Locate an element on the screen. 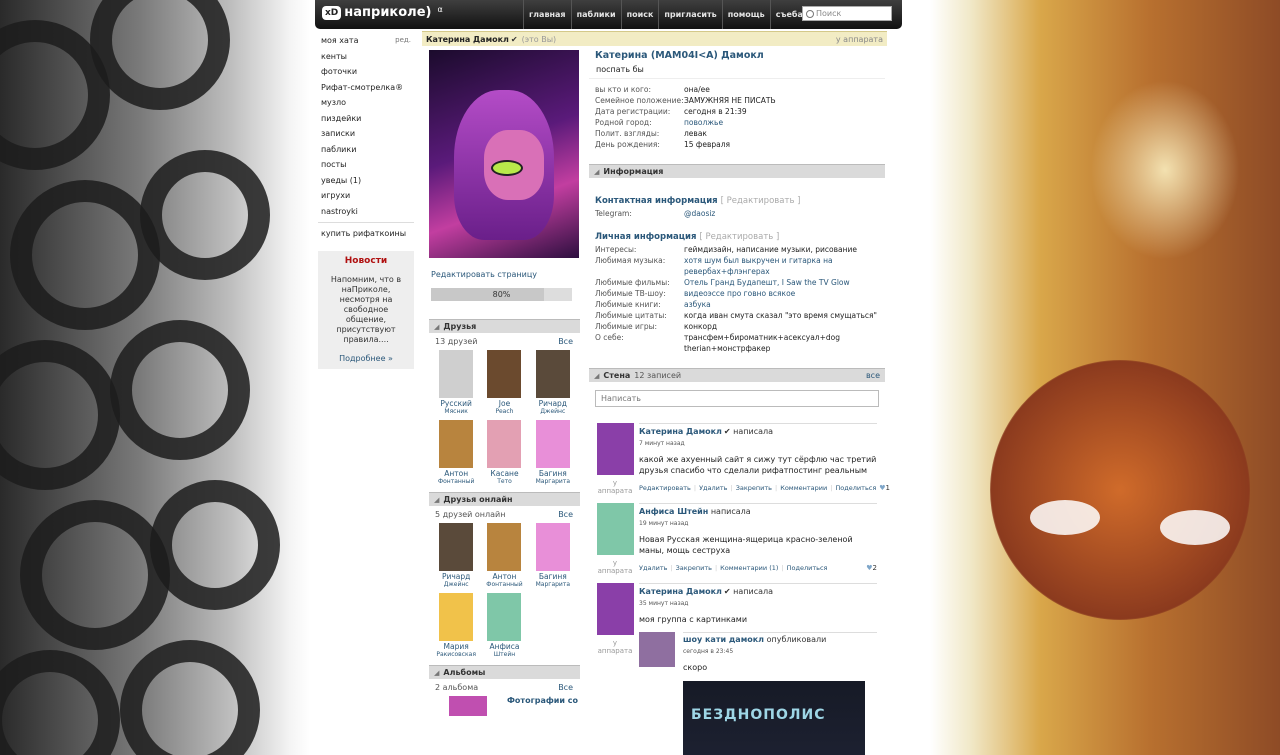 This screenshot has height=755, width=1280. repost-author-name: шоу кати дамокл is located at coordinates (723, 639).